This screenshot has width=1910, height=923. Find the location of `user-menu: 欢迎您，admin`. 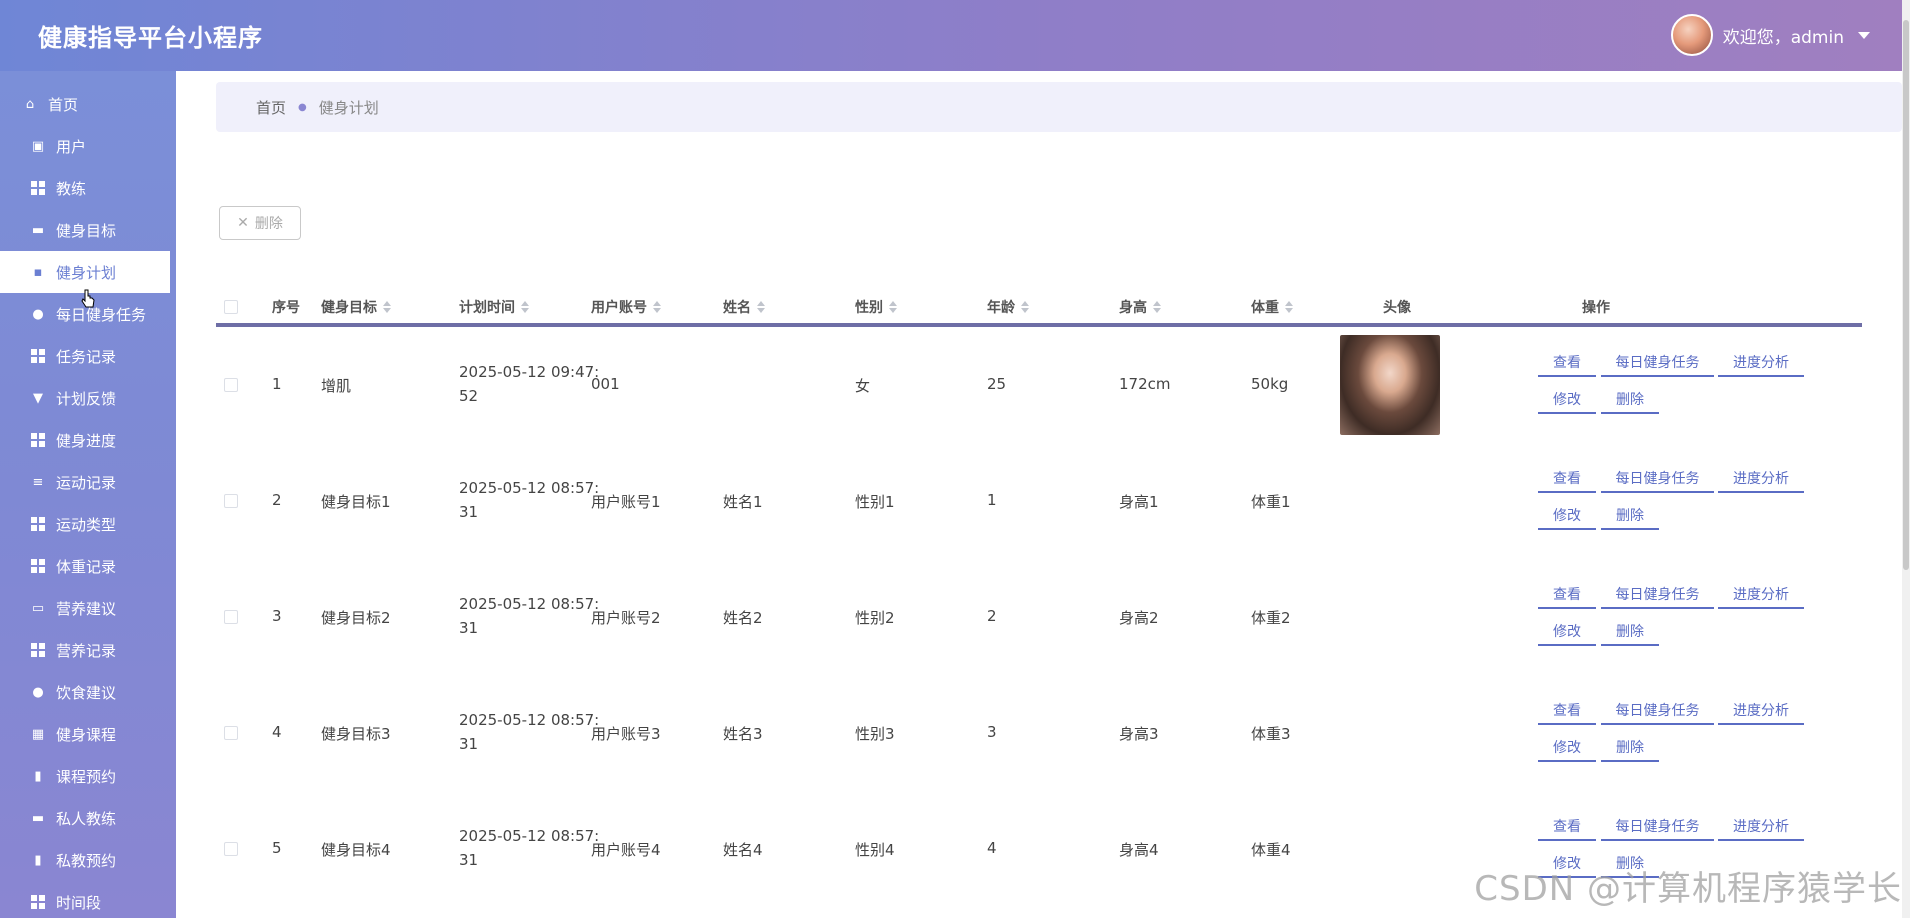

user-menu: 欢迎您，admin is located at coordinates (1770, 35).